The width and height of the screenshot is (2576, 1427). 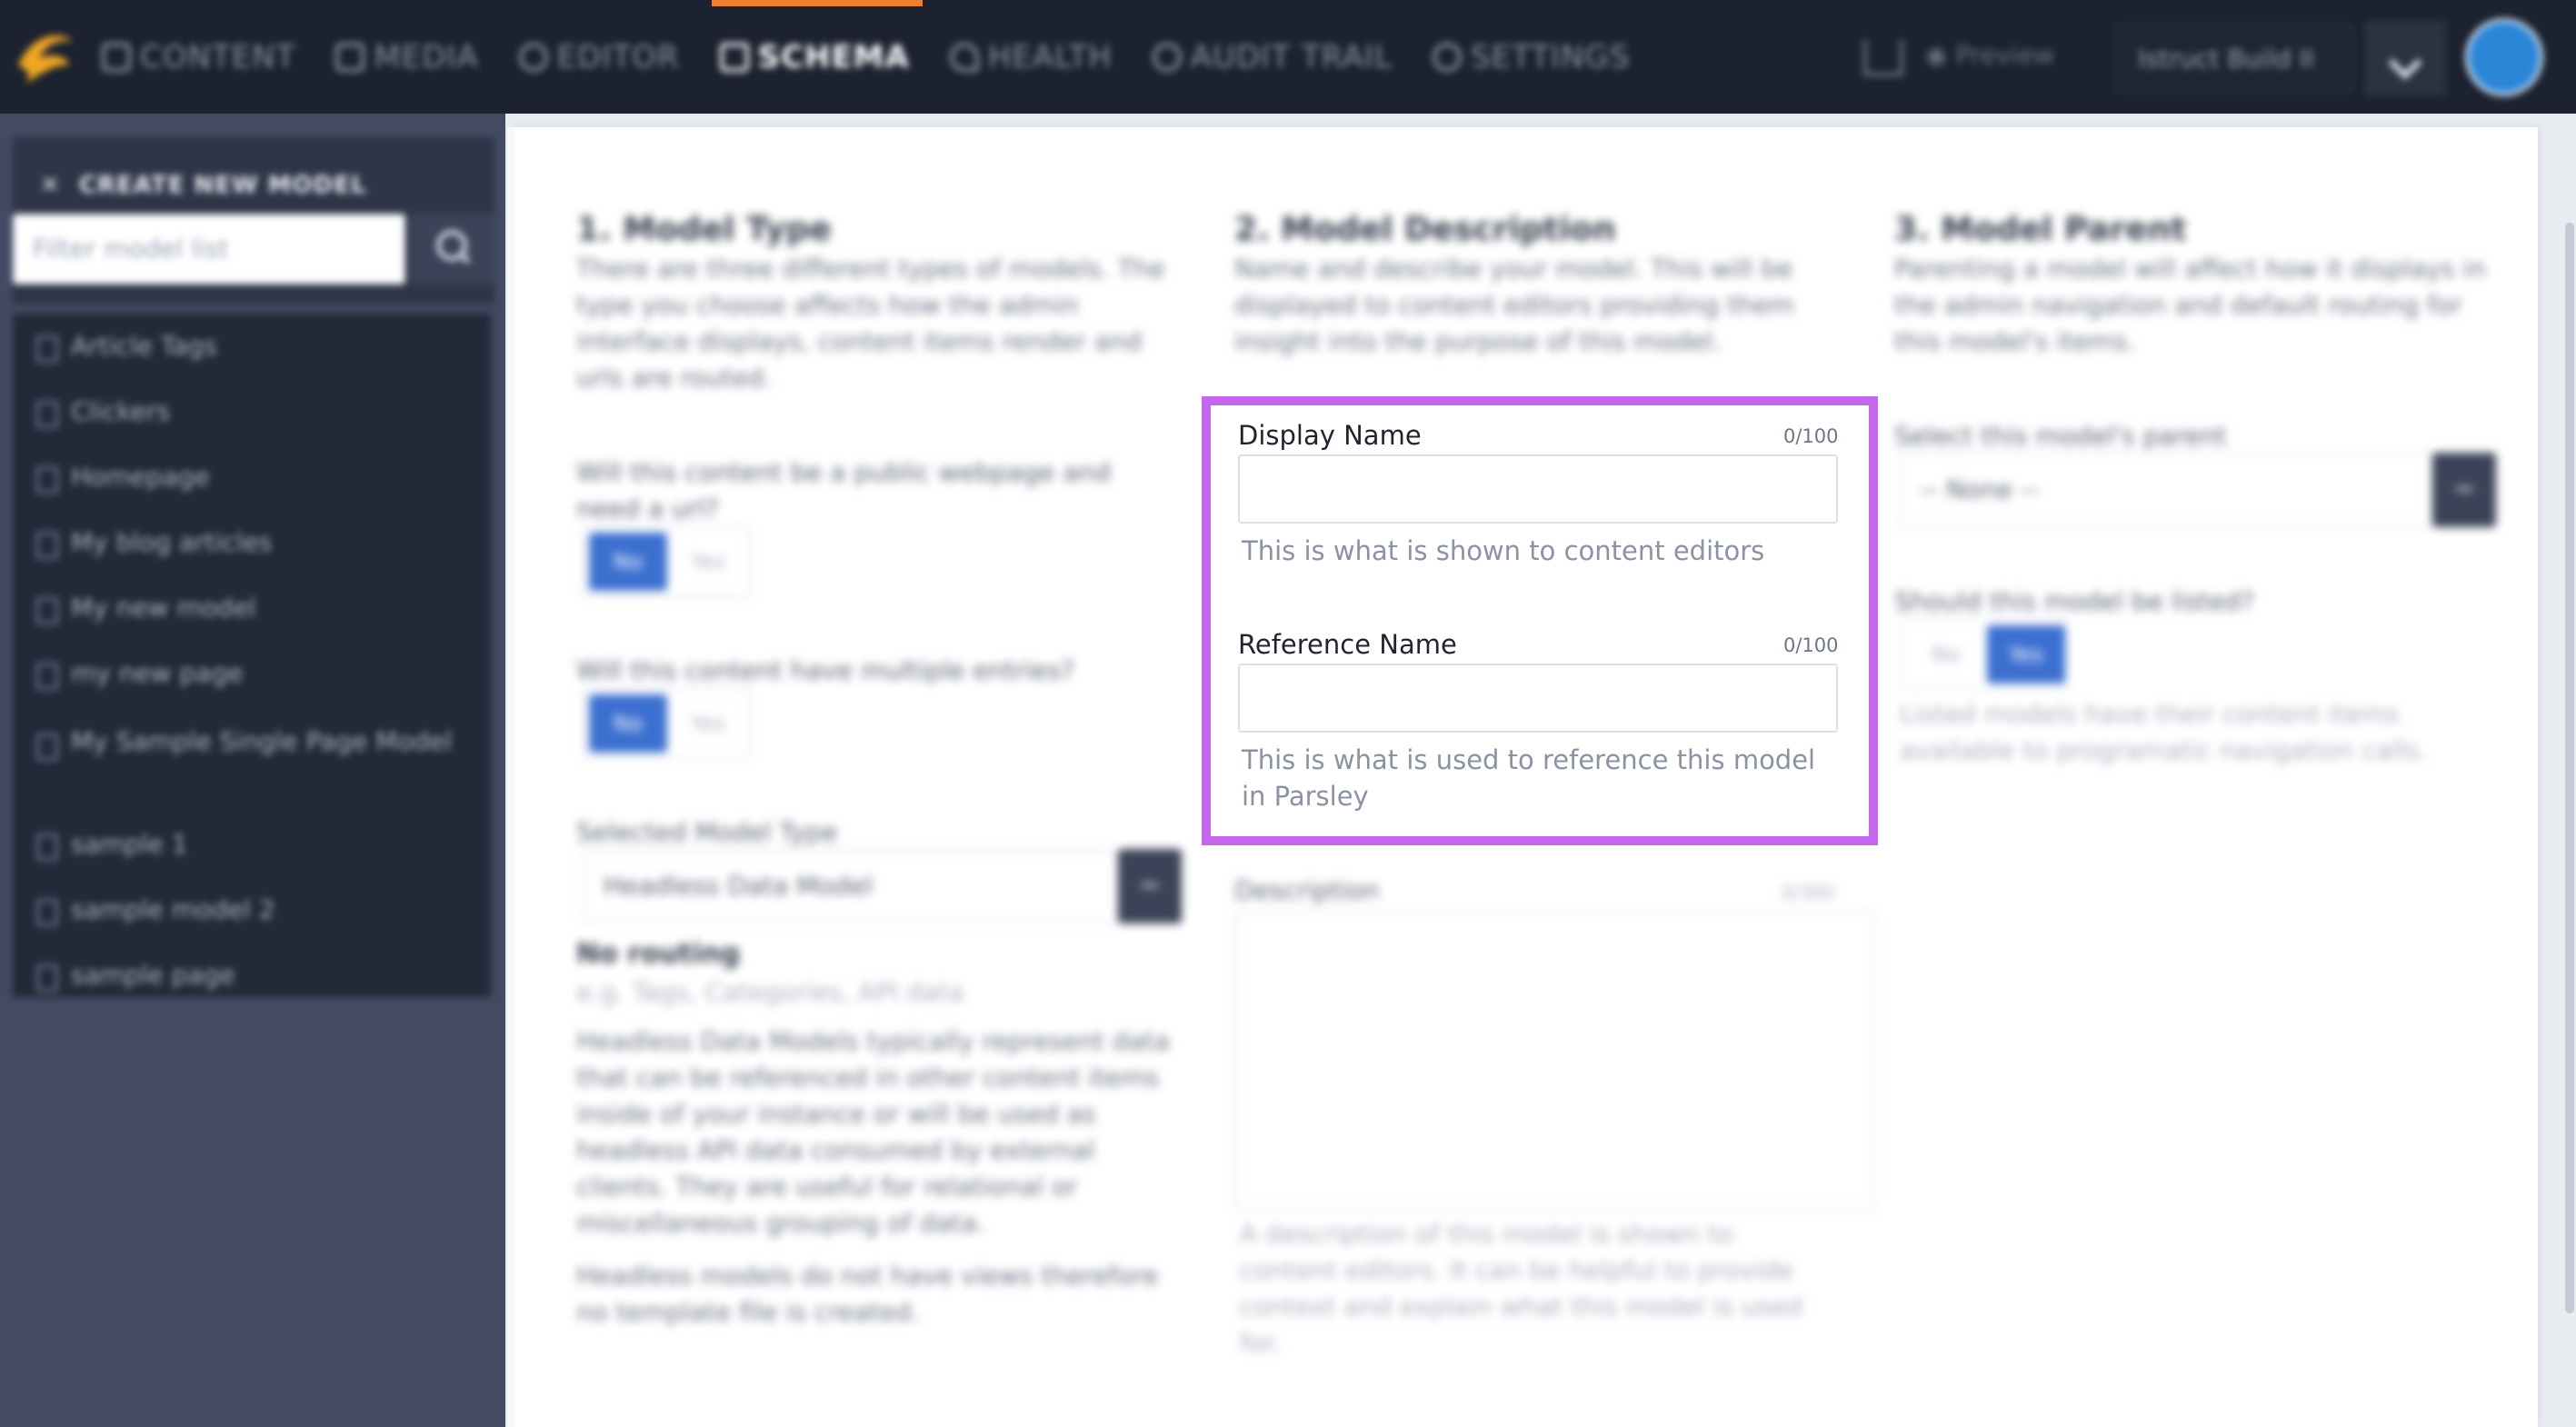 I want to click on model-item-label: My Sample Single Page Model, so click(x=262, y=741).